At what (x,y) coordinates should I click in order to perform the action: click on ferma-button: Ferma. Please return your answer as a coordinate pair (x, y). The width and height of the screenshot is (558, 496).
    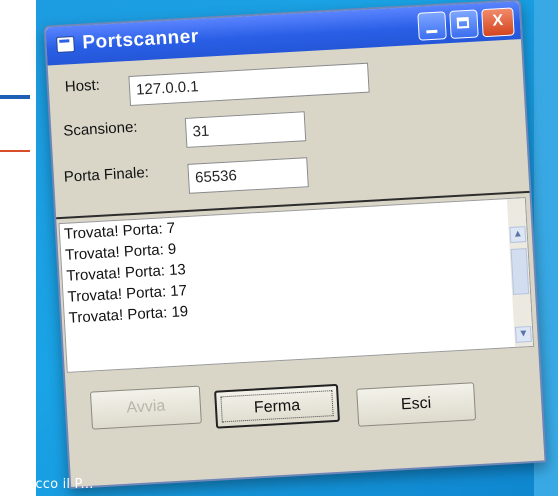
    Looking at the image, I should click on (277, 406).